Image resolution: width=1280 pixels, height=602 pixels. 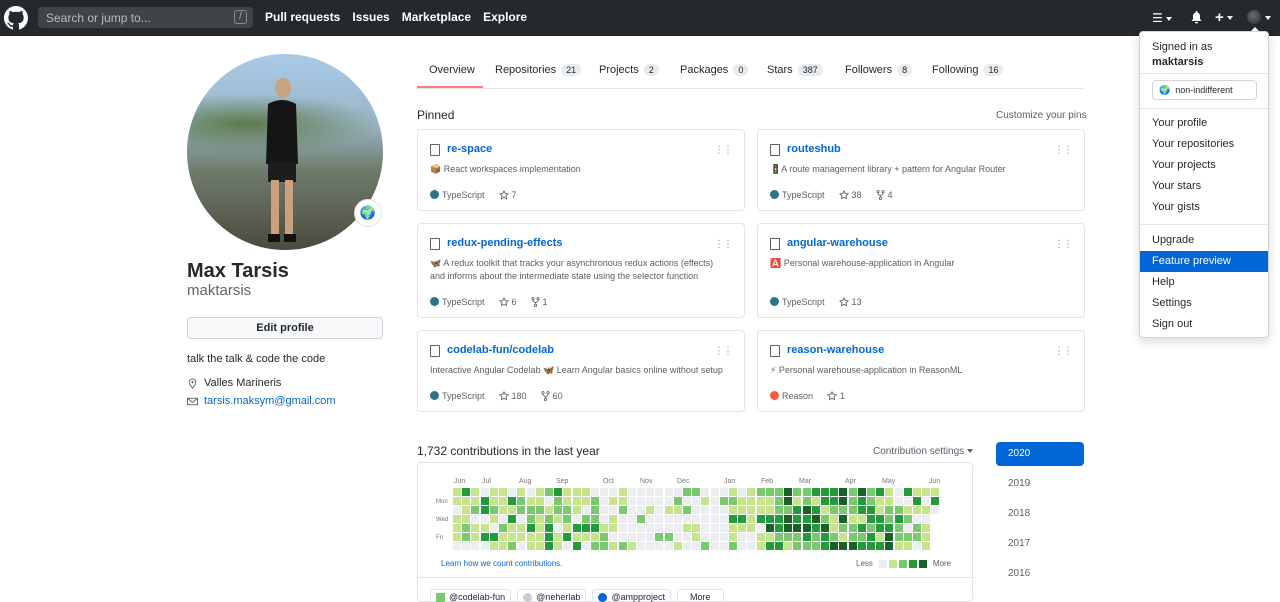 What do you see at coordinates (505, 243) in the screenshot?
I see `repo-name-link: redux-pending-effects` at bounding box center [505, 243].